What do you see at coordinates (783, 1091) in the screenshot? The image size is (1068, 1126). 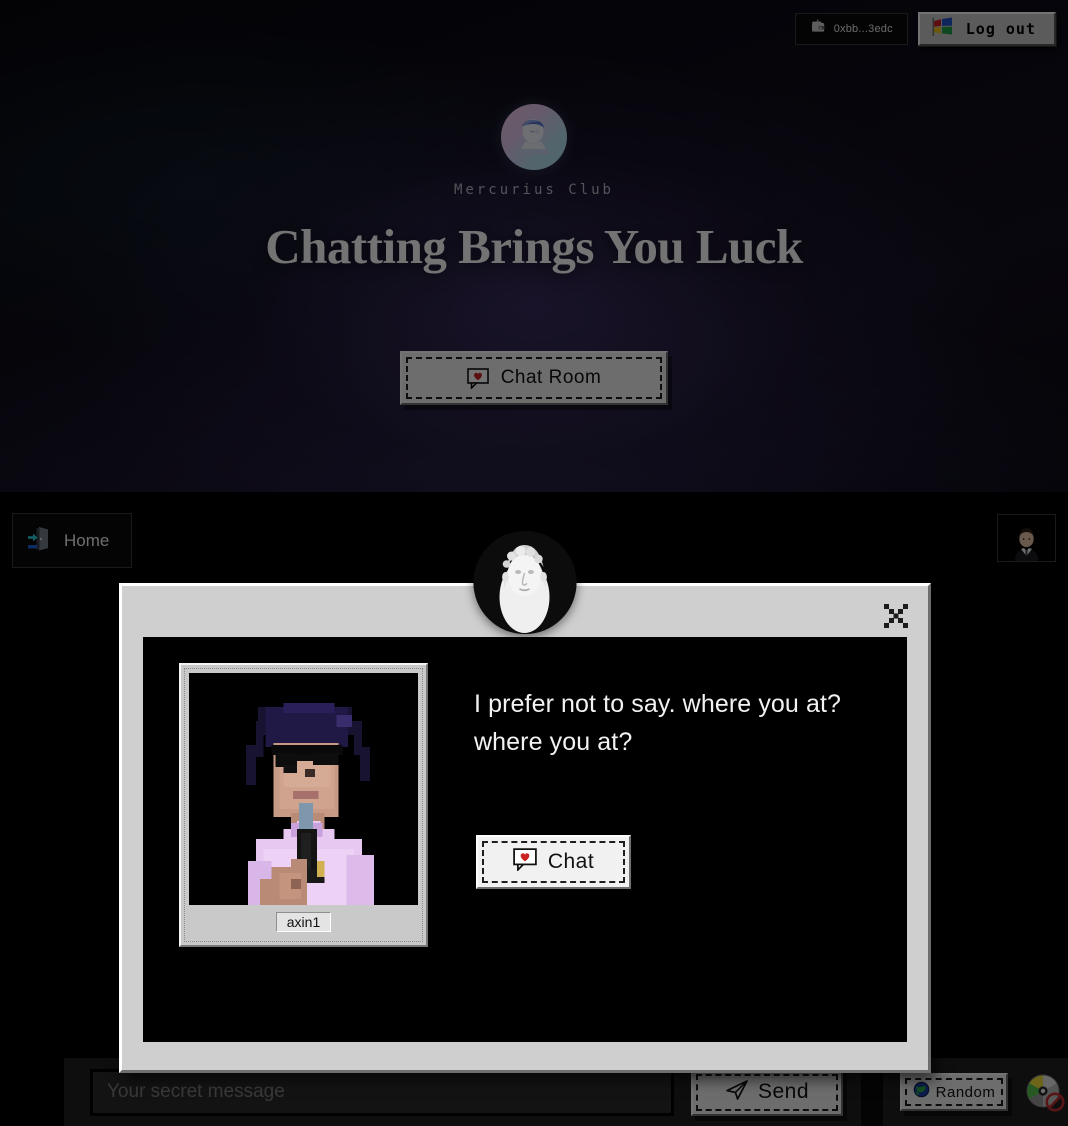 I see `send-label: Send` at bounding box center [783, 1091].